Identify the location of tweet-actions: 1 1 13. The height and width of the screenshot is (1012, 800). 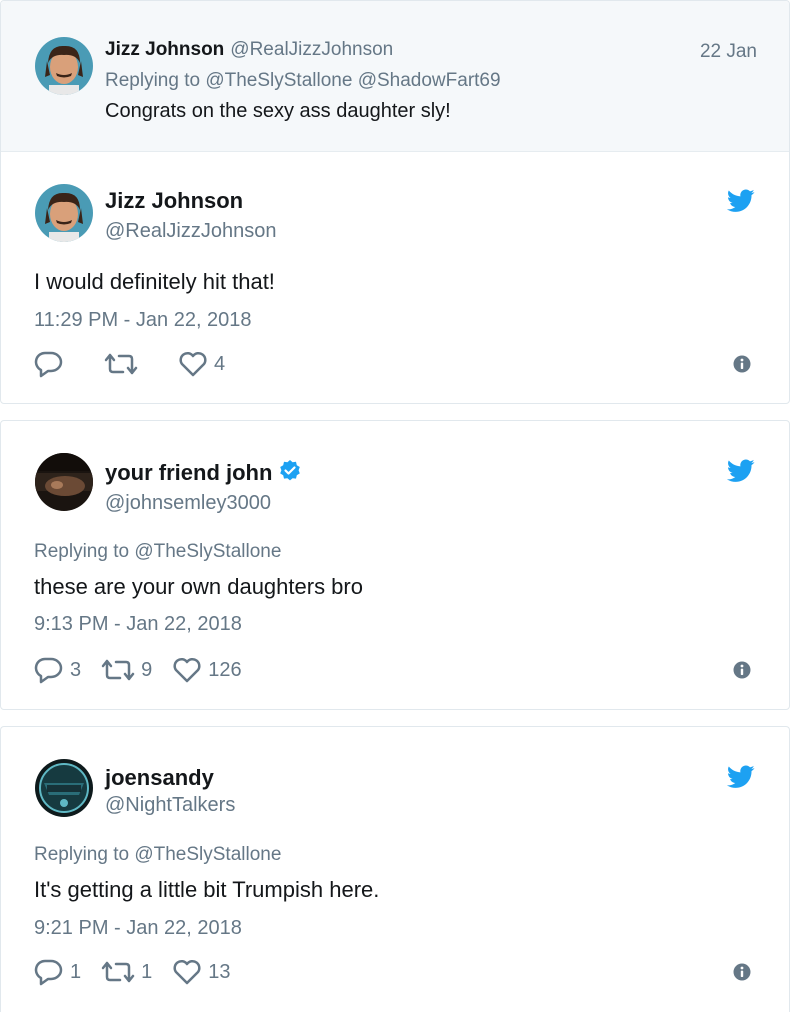
(142, 972).